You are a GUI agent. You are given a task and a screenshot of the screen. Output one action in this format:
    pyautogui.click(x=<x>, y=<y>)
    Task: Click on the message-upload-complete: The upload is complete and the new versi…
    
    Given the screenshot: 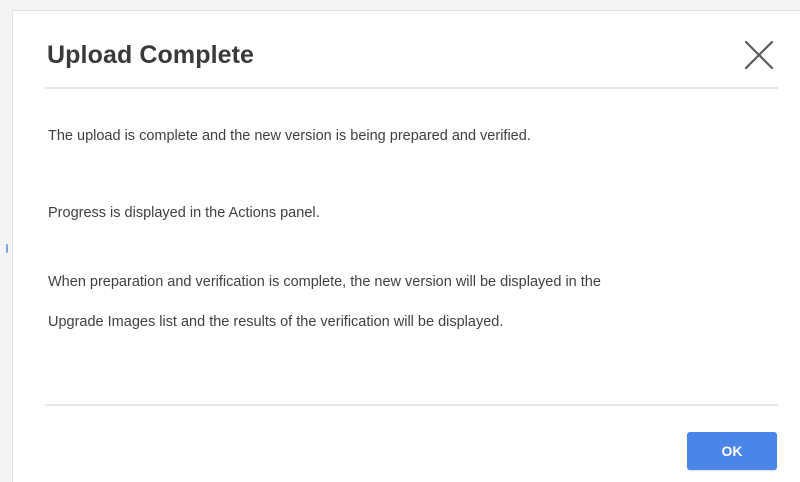 What is the action you would take?
    pyautogui.click(x=289, y=136)
    